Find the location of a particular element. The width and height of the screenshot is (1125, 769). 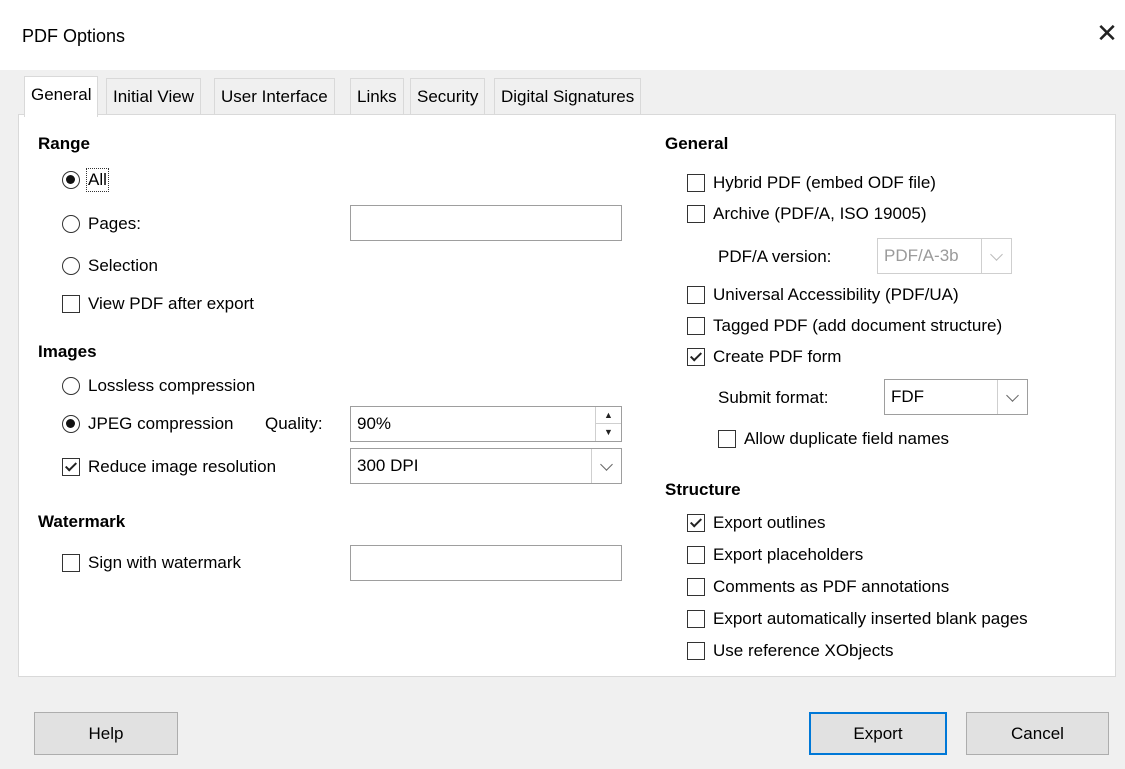

structure-heading: Structure is located at coordinates (703, 489).